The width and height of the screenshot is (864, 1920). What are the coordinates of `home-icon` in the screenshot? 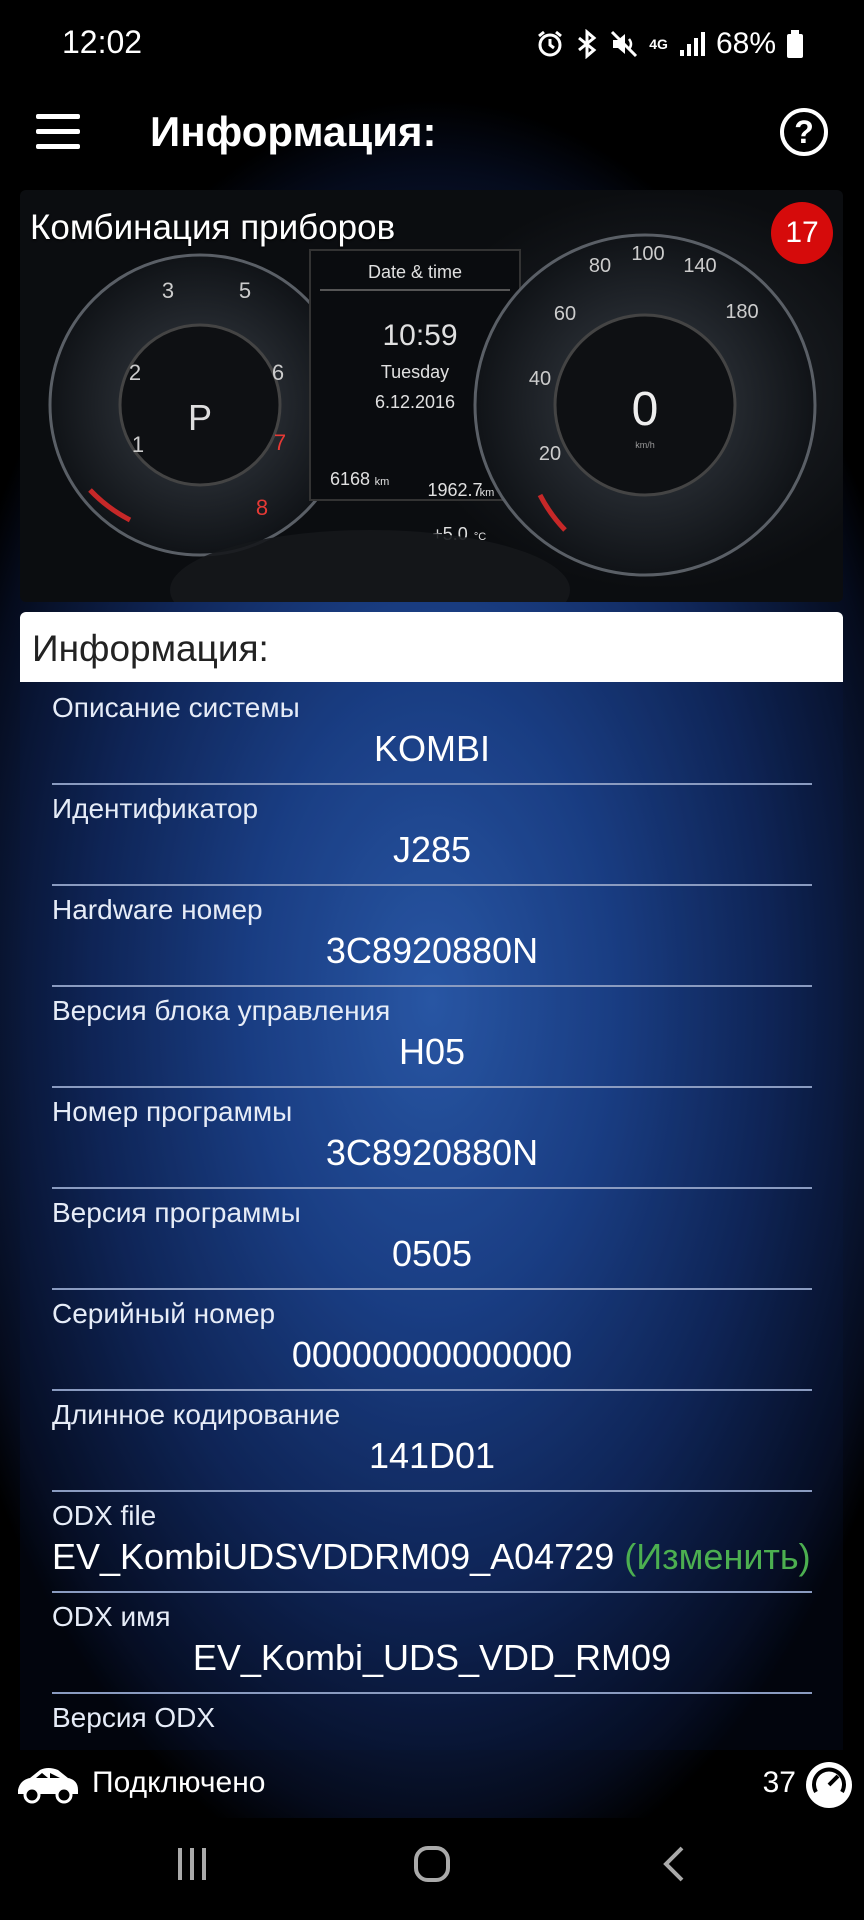 It's located at (432, 1864).